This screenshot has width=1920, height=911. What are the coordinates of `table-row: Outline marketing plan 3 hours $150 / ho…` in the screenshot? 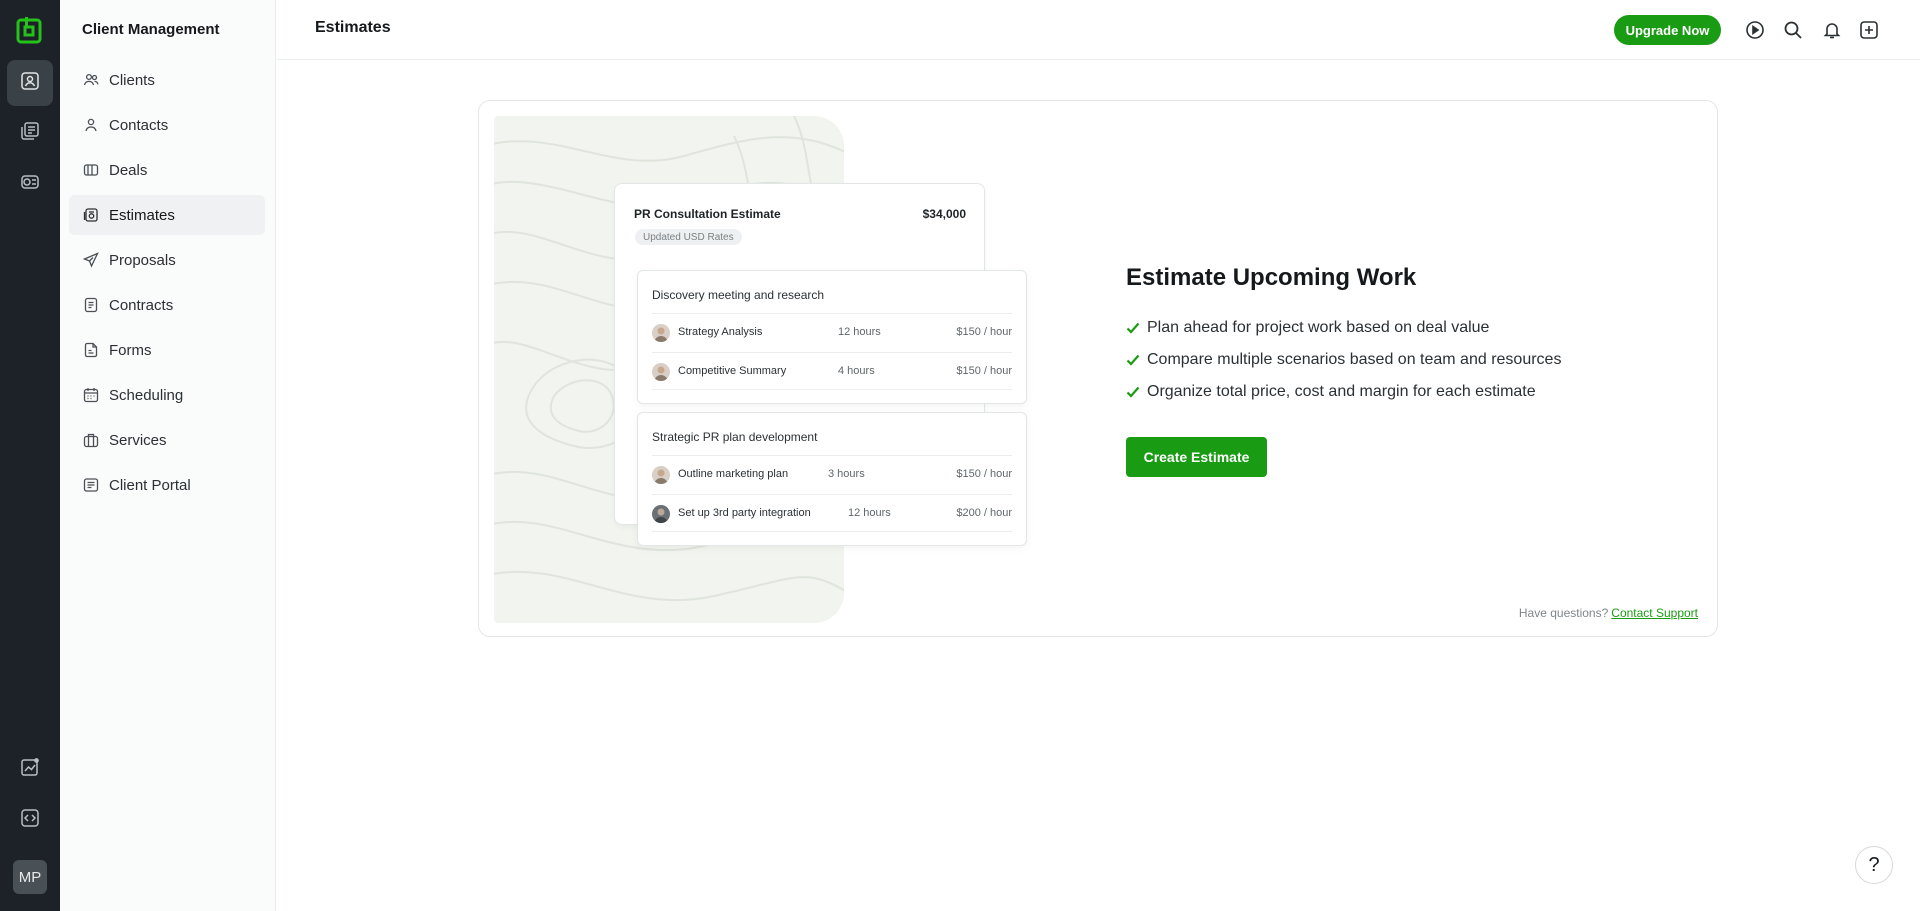 It's located at (832, 474).